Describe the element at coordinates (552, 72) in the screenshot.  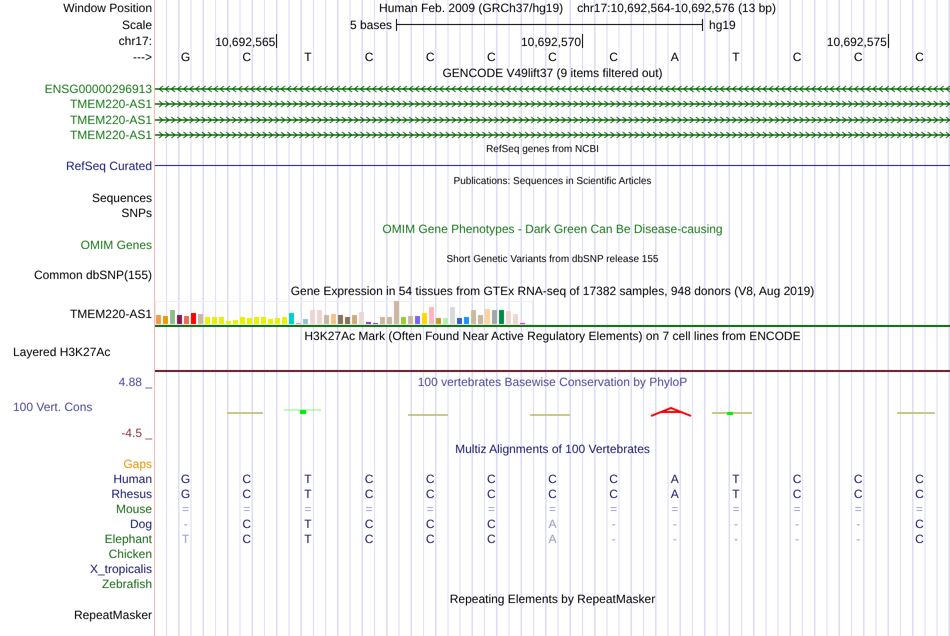
I see `track-title: GENCODE V49lift37 (9 items filtered out)` at that location.